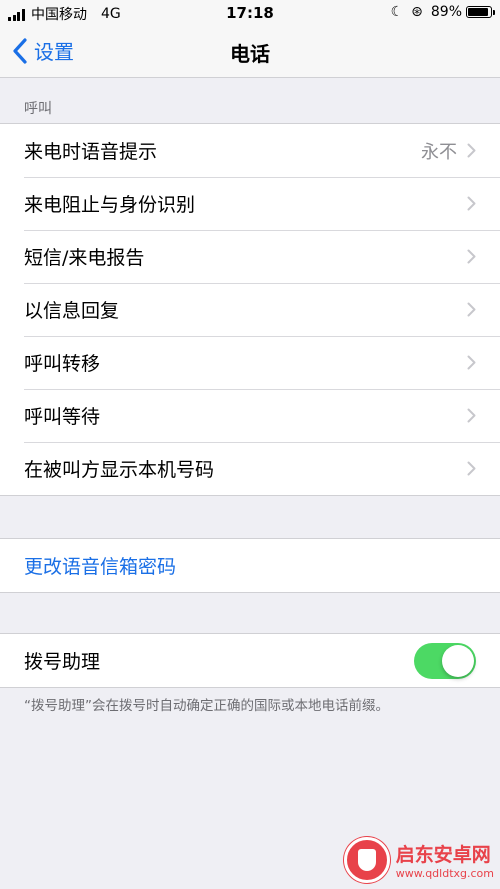  What do you see at coordinates (100, 567) in the screenshot?
I see `change-voicemail-password-label: 更改语音信箱密码` at bounding box center [100, 567].